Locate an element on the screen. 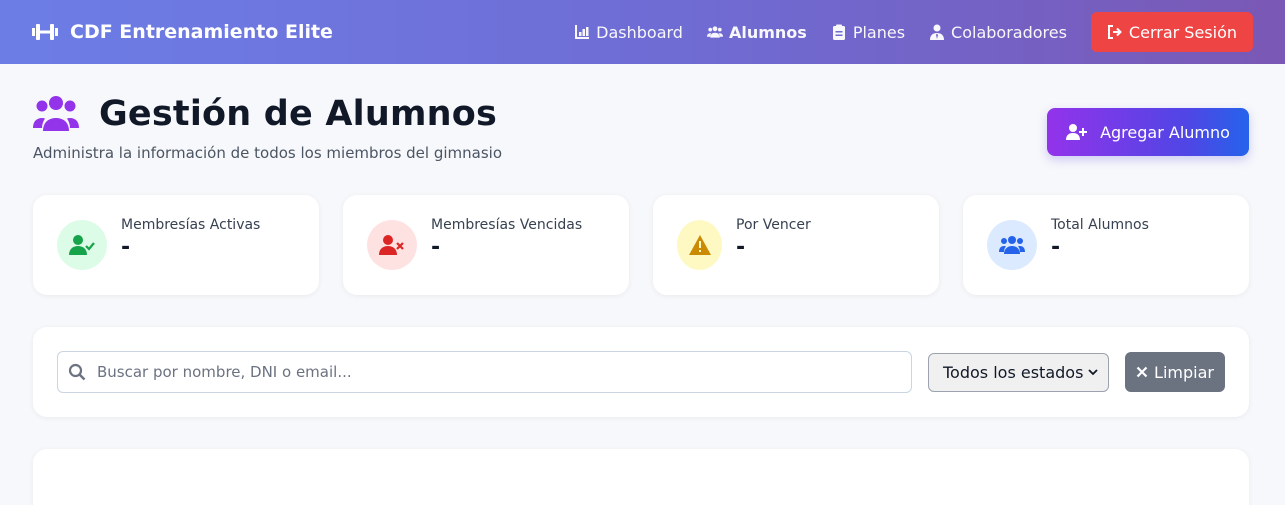 Image resolution: width=1285 pixels, height=505 pixels. nav-planes: Planes is located at coordinates (868, 32).